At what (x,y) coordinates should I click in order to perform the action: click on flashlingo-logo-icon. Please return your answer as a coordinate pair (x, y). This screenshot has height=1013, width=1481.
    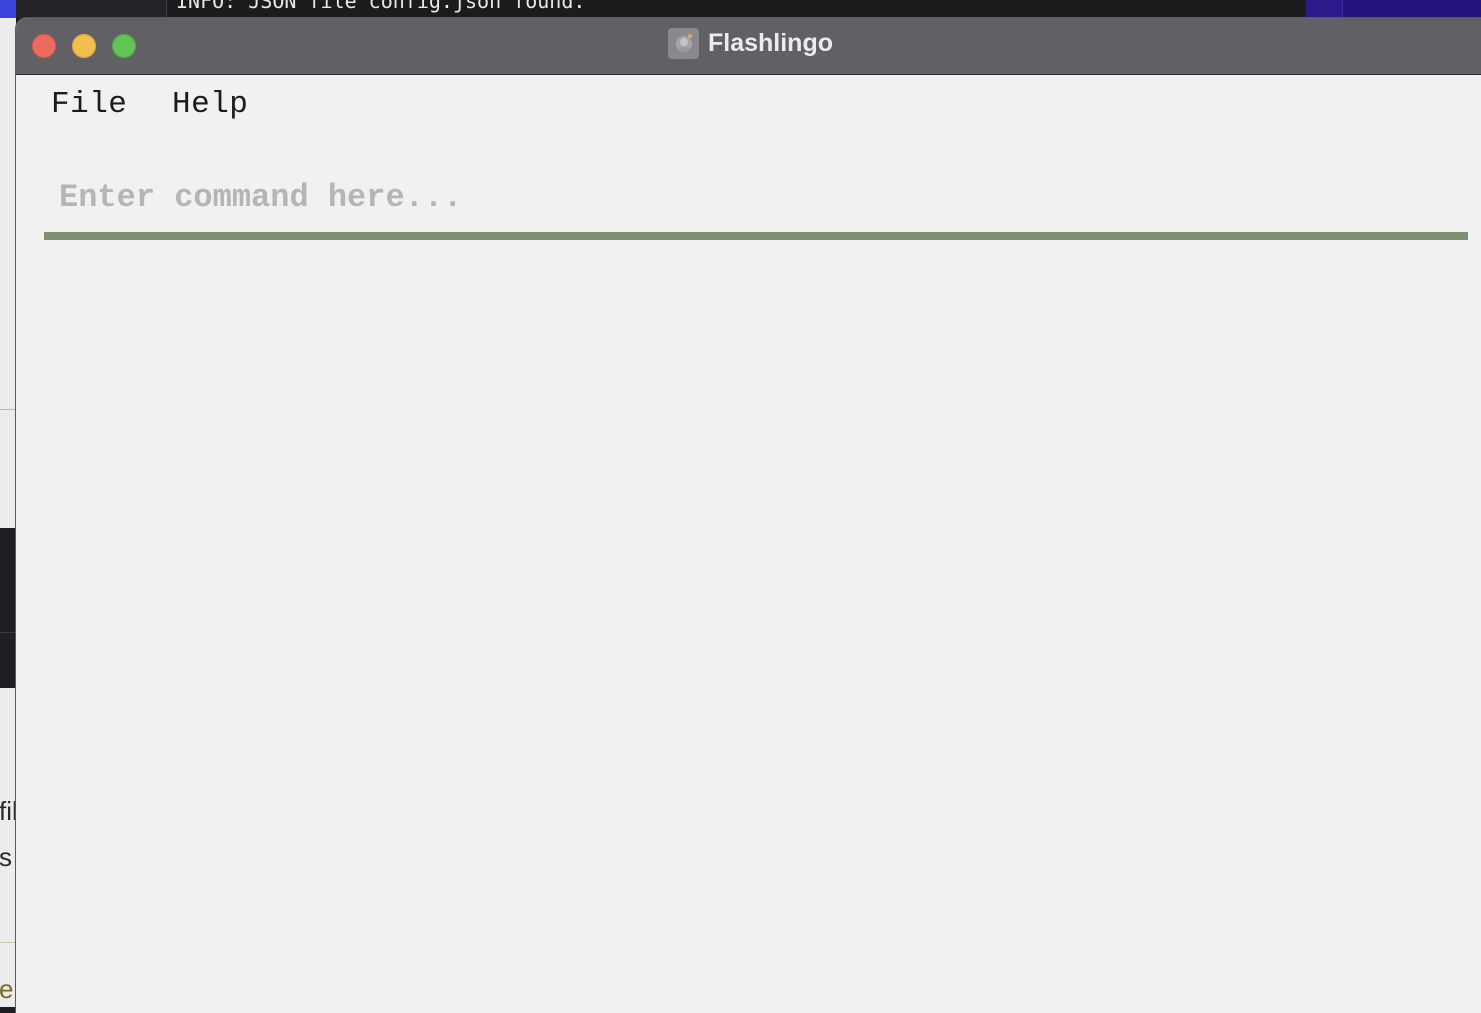
    Looking at the image, I should click on (683, 43).